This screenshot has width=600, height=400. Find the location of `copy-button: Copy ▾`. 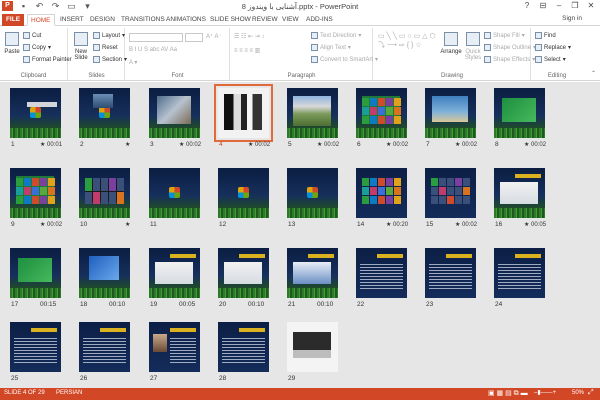

copy-button: Copy ▾ is located at coordinates (37, 47).